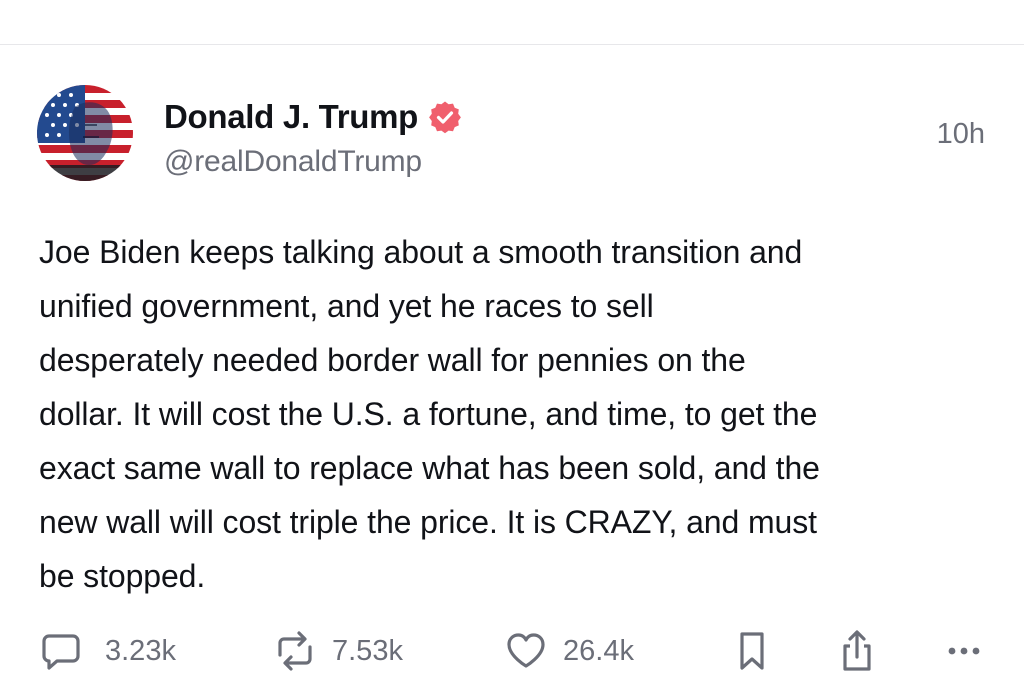 The height and width of the screenshot is (696, 1024). I want to click on like-button: 26.4k, so click(569, 651).